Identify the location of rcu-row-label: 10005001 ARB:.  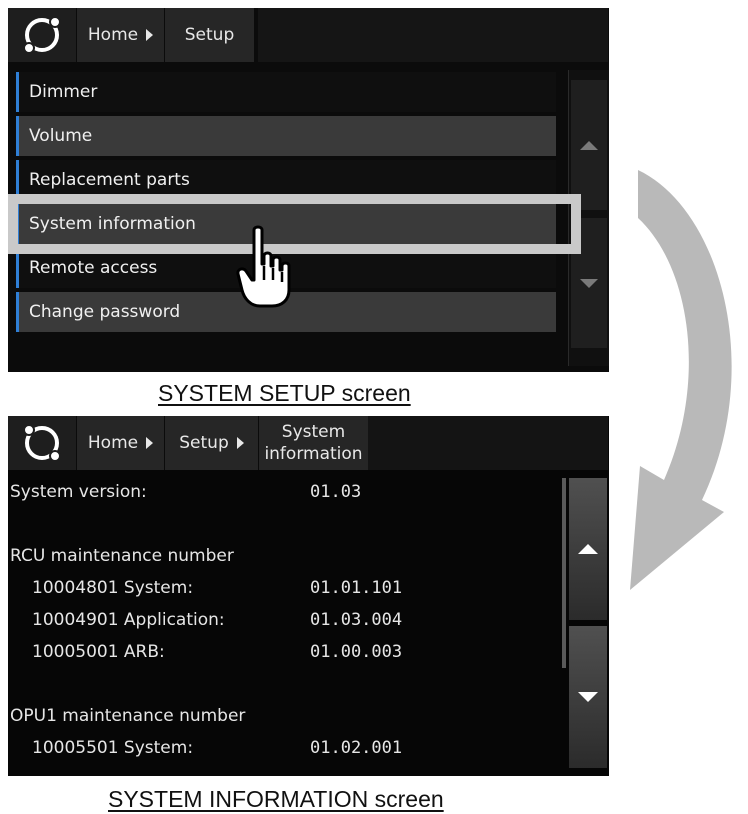
(98, 652).